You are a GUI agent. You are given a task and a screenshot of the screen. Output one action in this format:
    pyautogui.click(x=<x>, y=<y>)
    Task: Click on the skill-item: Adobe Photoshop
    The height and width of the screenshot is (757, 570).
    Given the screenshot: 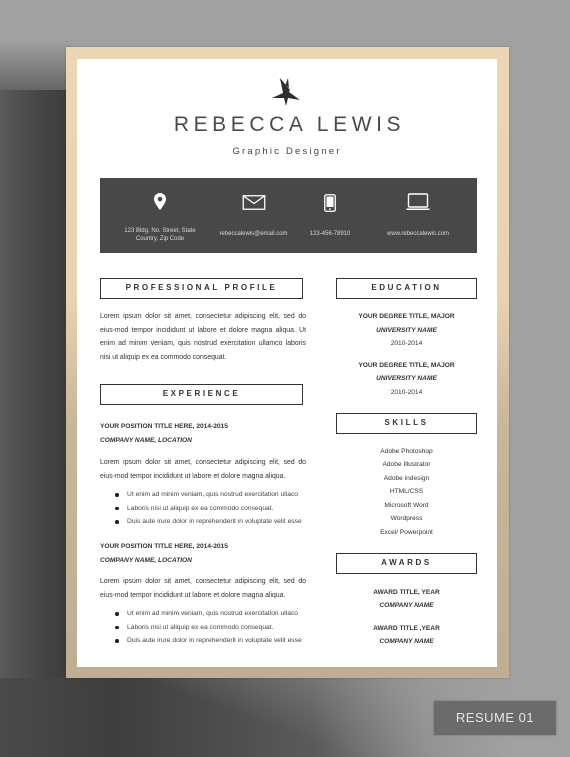 What is the action you would take?
    pyautogui.click(x=406, y=451)
    